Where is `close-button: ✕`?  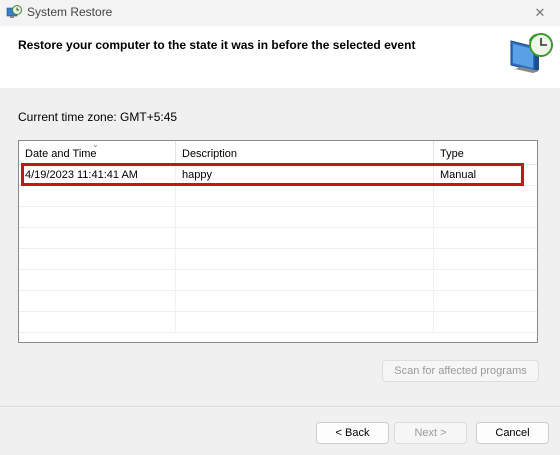
close-button: ✕ is located at coordinates (540, 13).